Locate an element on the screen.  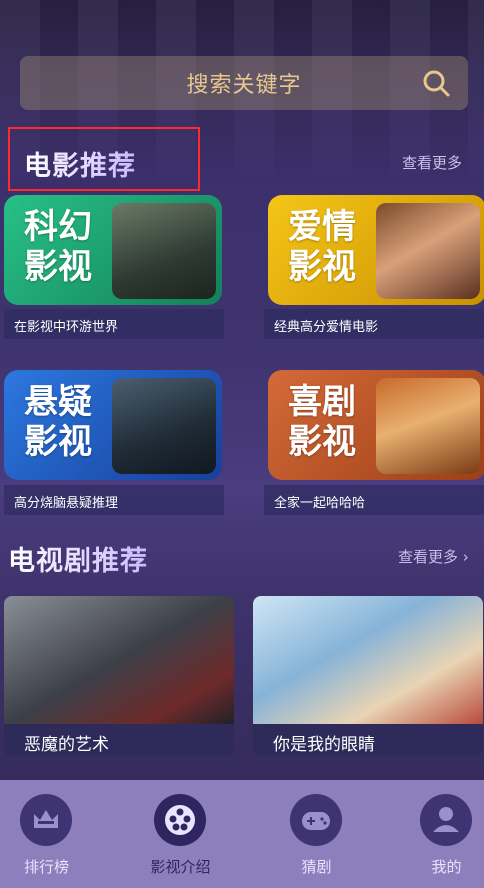
tv-card: 恶魔的艺术 is located at coordinates (119, 676).